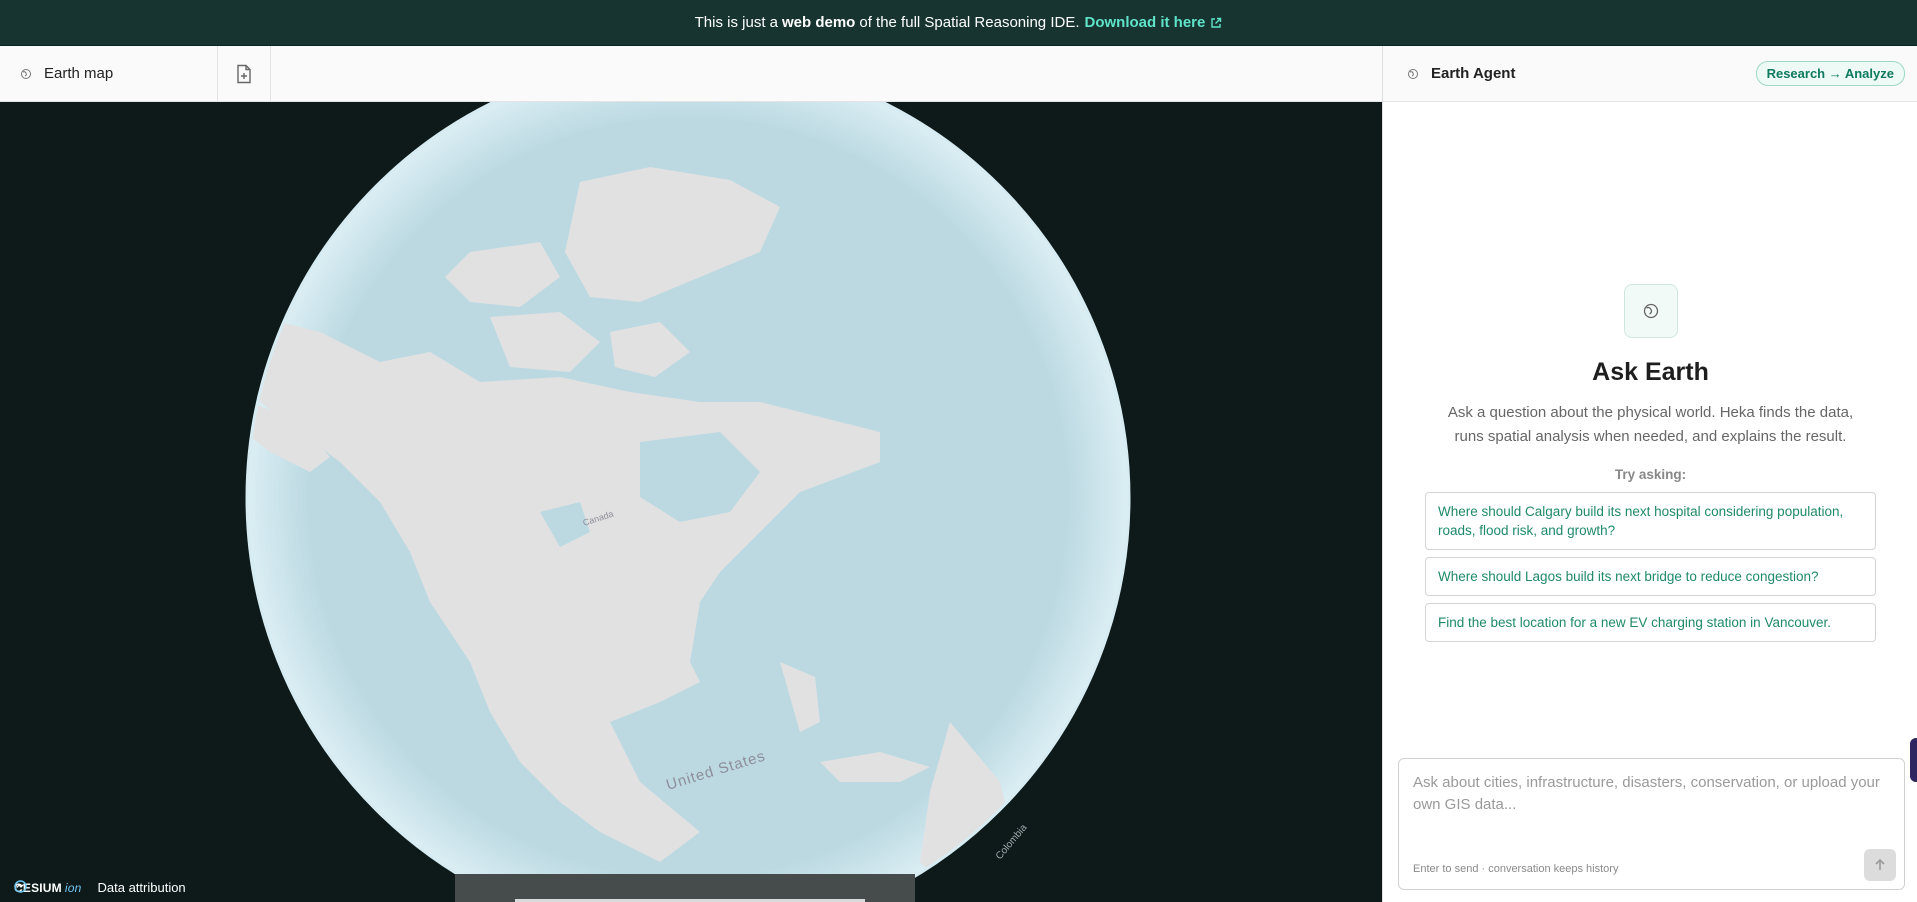  What do you see at coordinates (969, 22) in the screenshot?
I see `banner-suffix: of the full Spatial Reasoning IDE.` at bounding box center [969, 22].